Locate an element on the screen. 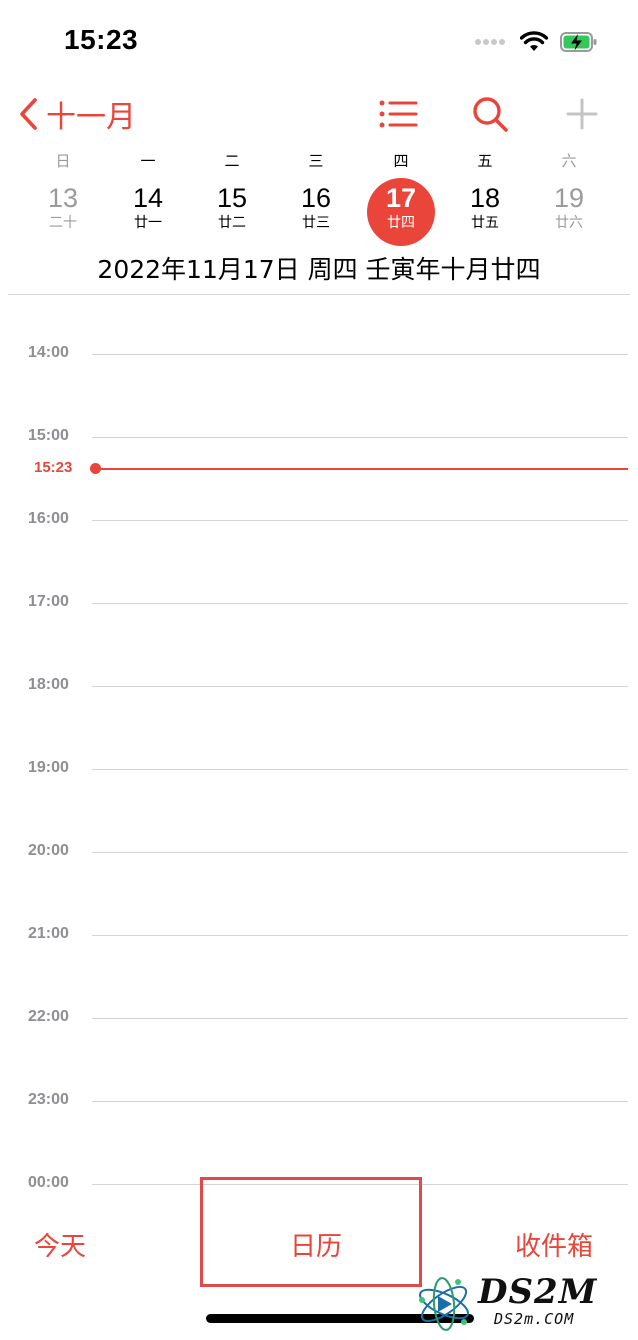 The height and width of the screenshot is (1340, 638). hour-label: 20:00 is located at coordinates (48, 850).